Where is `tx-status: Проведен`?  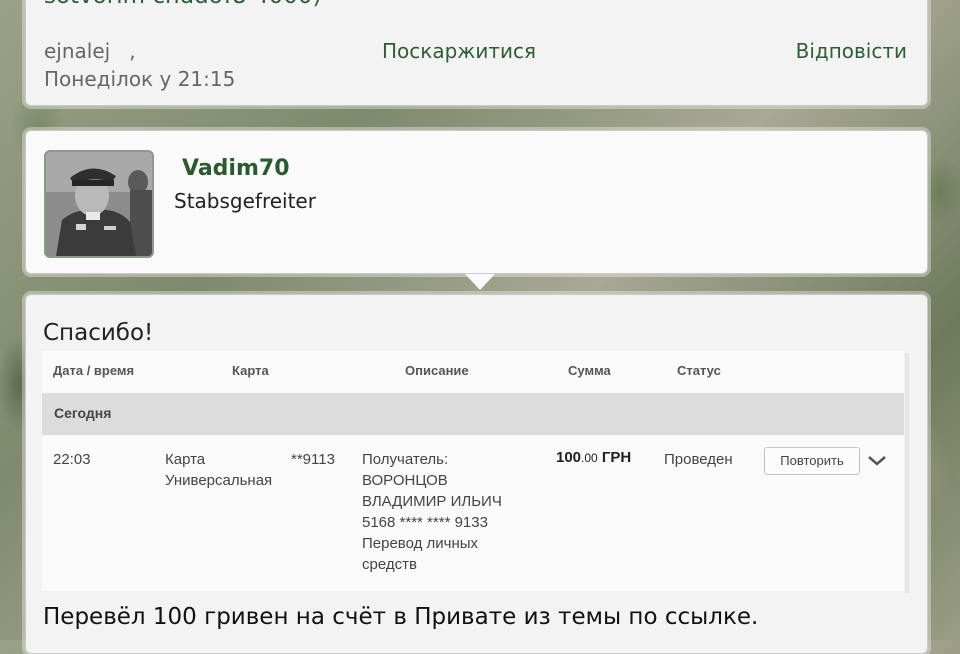 tx-status: Проведен is located at coordinates (698, 459).